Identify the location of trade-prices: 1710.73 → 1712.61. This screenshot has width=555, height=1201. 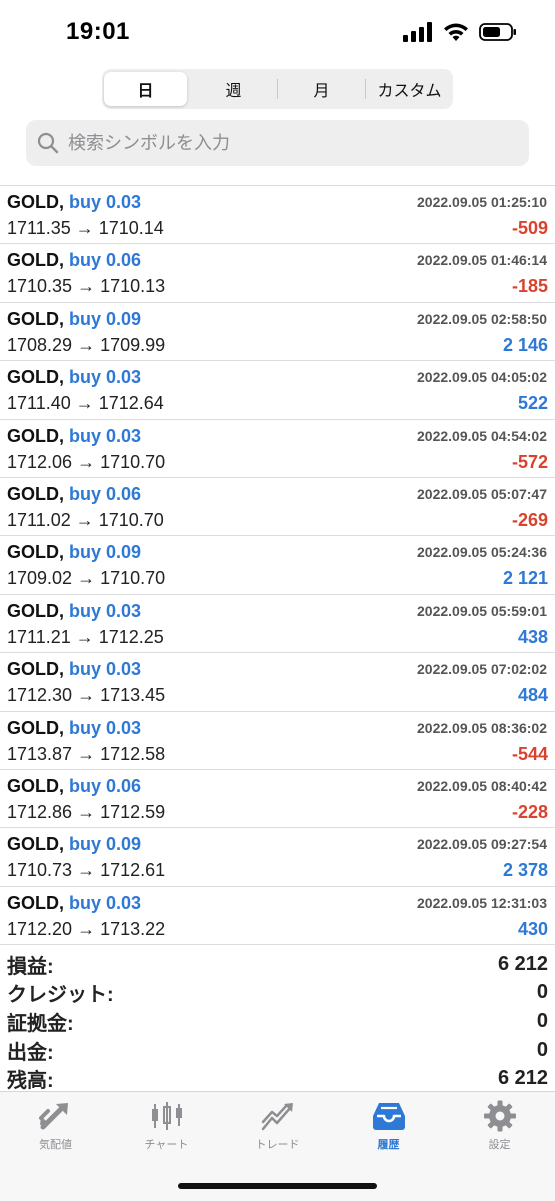
(86, 870).